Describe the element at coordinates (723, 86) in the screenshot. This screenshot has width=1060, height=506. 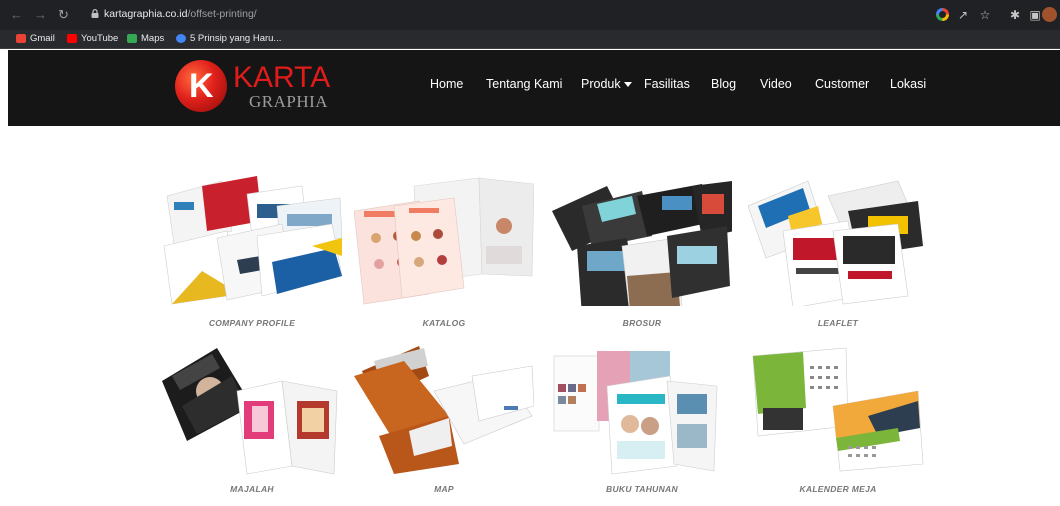
I see `nav-blog: Blog` at that location.